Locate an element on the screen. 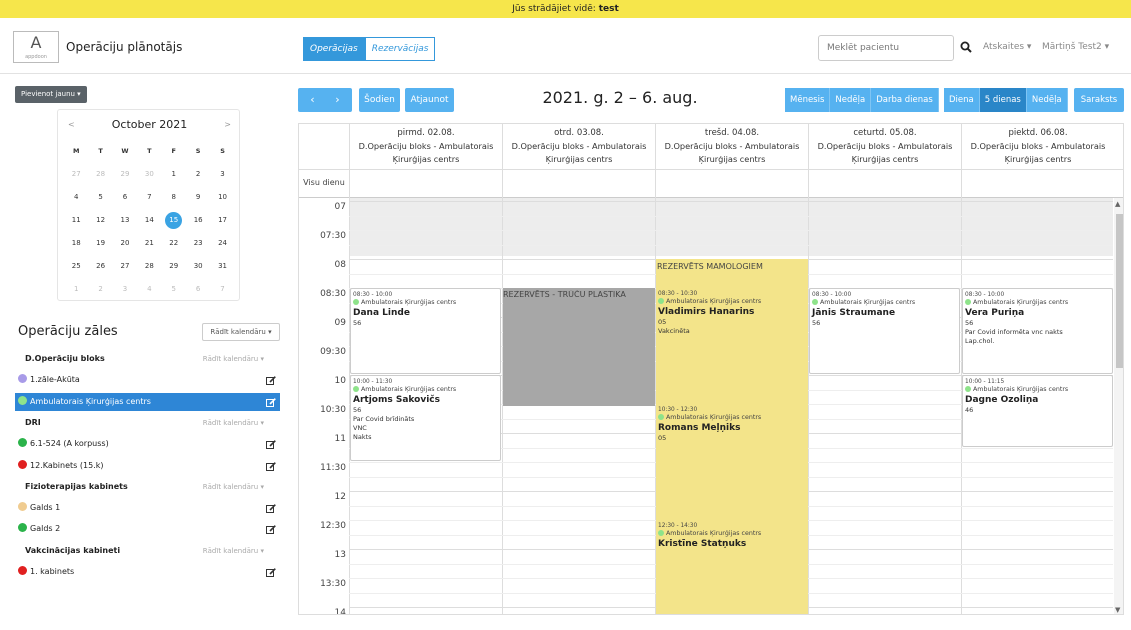  mini-calendar-day: 8 is located at coordinates (174, 197).